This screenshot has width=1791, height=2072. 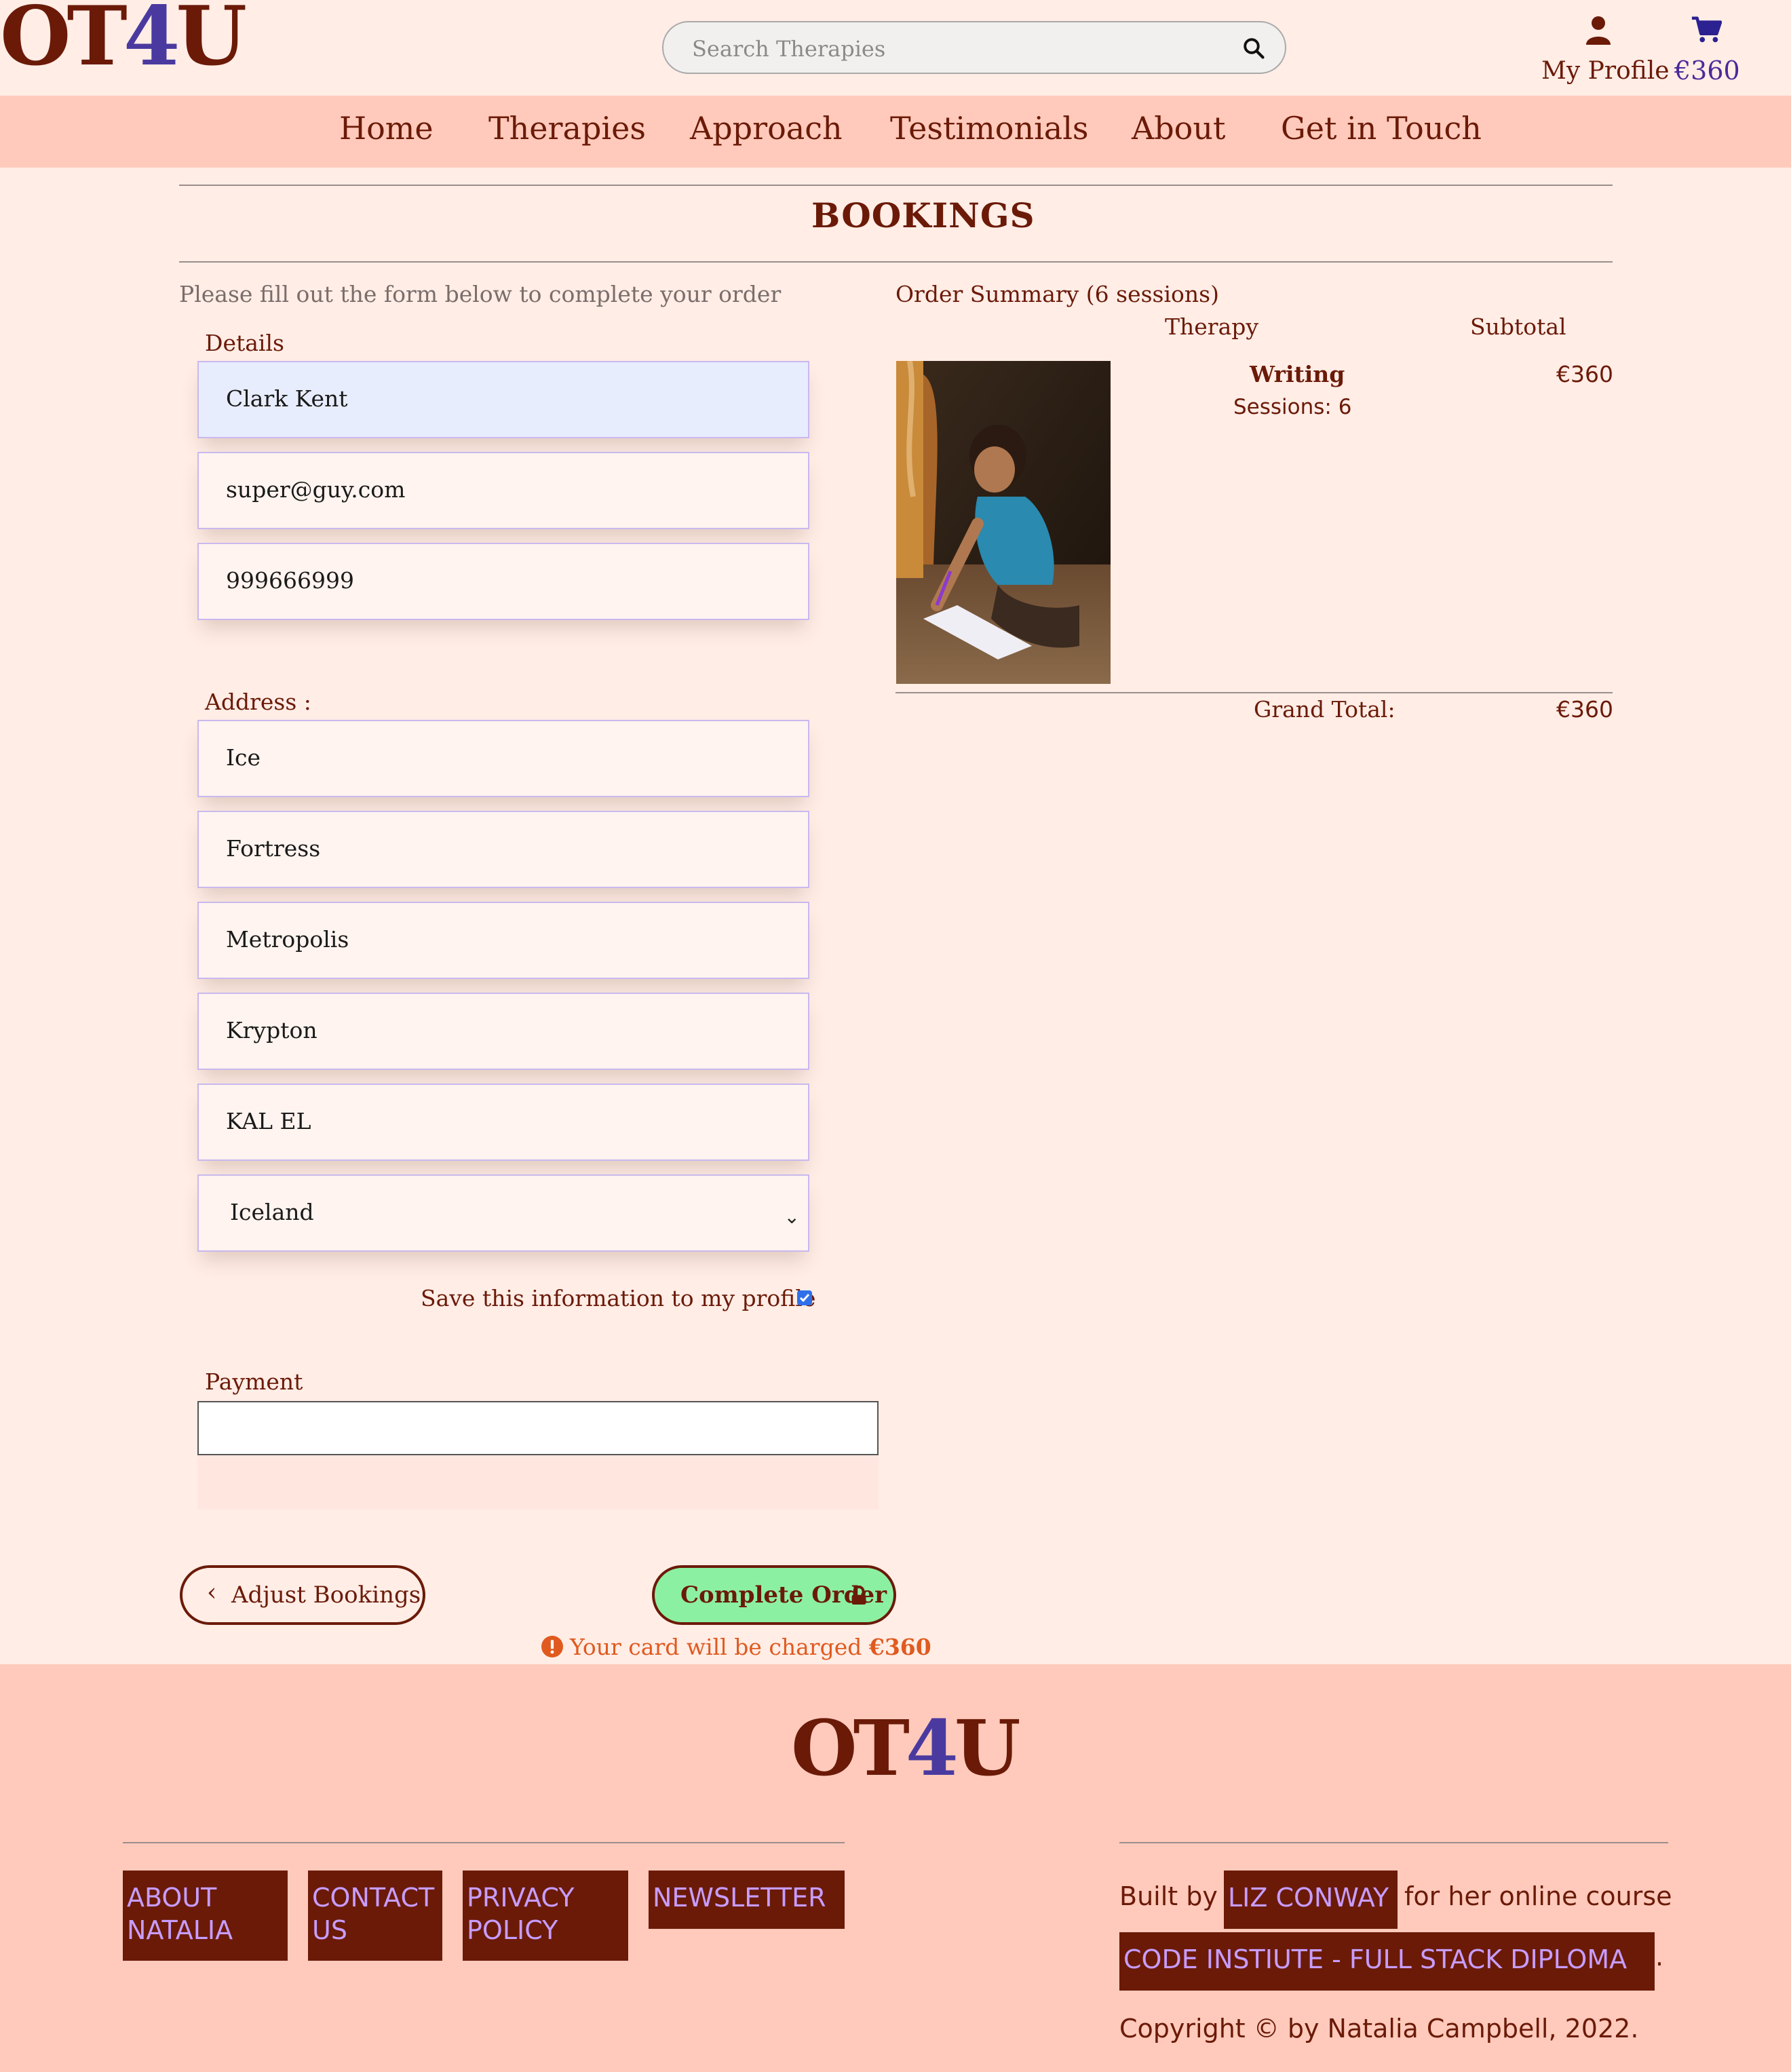 I want to click on cart-total: €360, so click(x=1707, y=71).